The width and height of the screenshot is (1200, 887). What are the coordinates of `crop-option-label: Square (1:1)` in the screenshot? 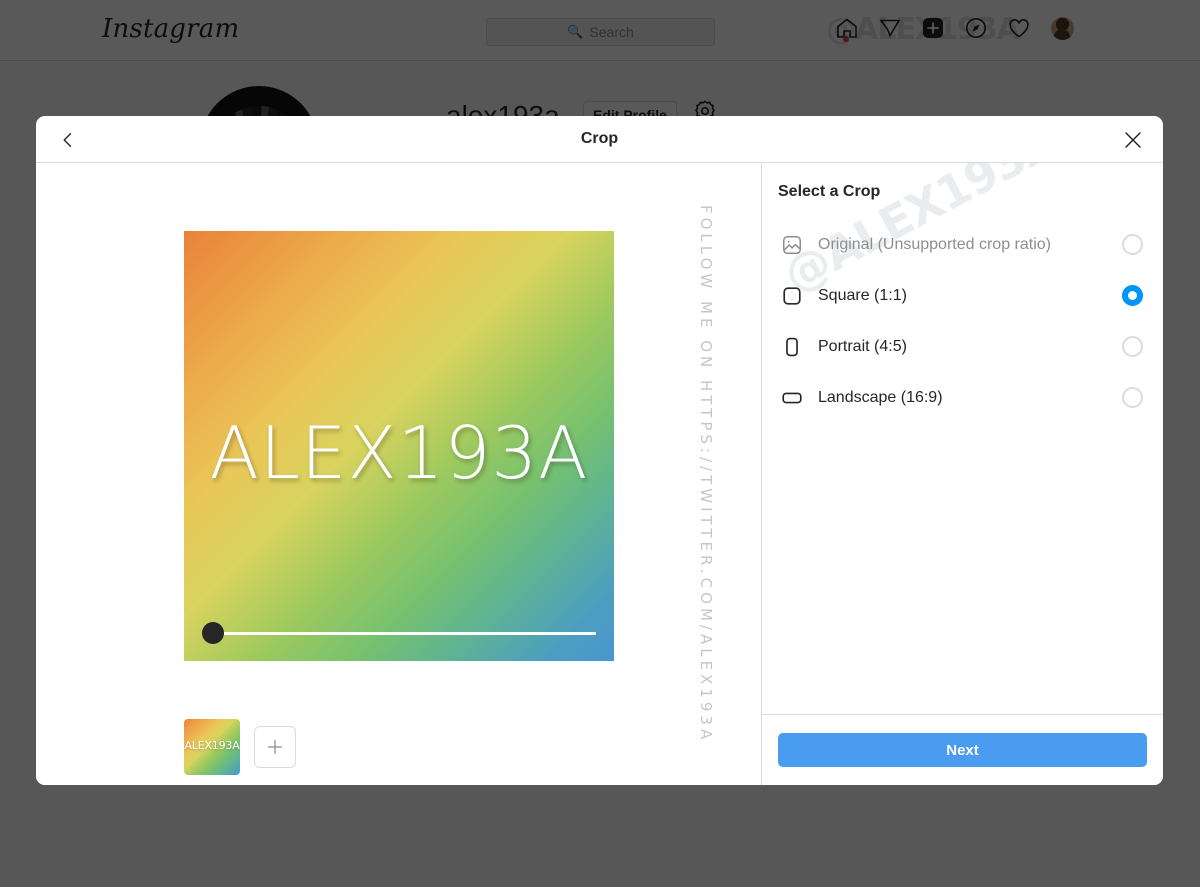 It's located at (862, 295).